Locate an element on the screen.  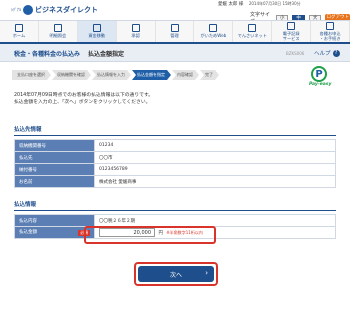
transfer-icon is located at coordinates (96, 28).